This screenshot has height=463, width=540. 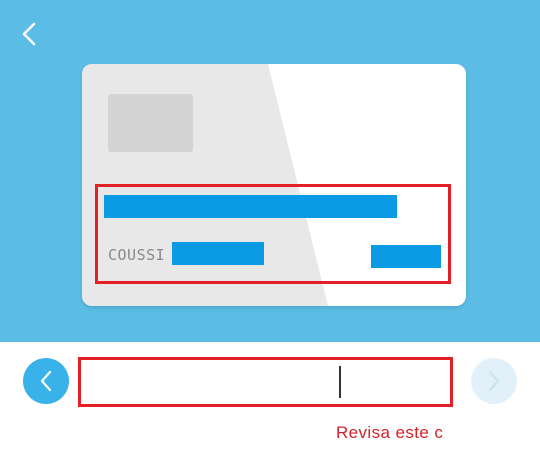 I want to click on card-field-input, so click(x=264, y=382).